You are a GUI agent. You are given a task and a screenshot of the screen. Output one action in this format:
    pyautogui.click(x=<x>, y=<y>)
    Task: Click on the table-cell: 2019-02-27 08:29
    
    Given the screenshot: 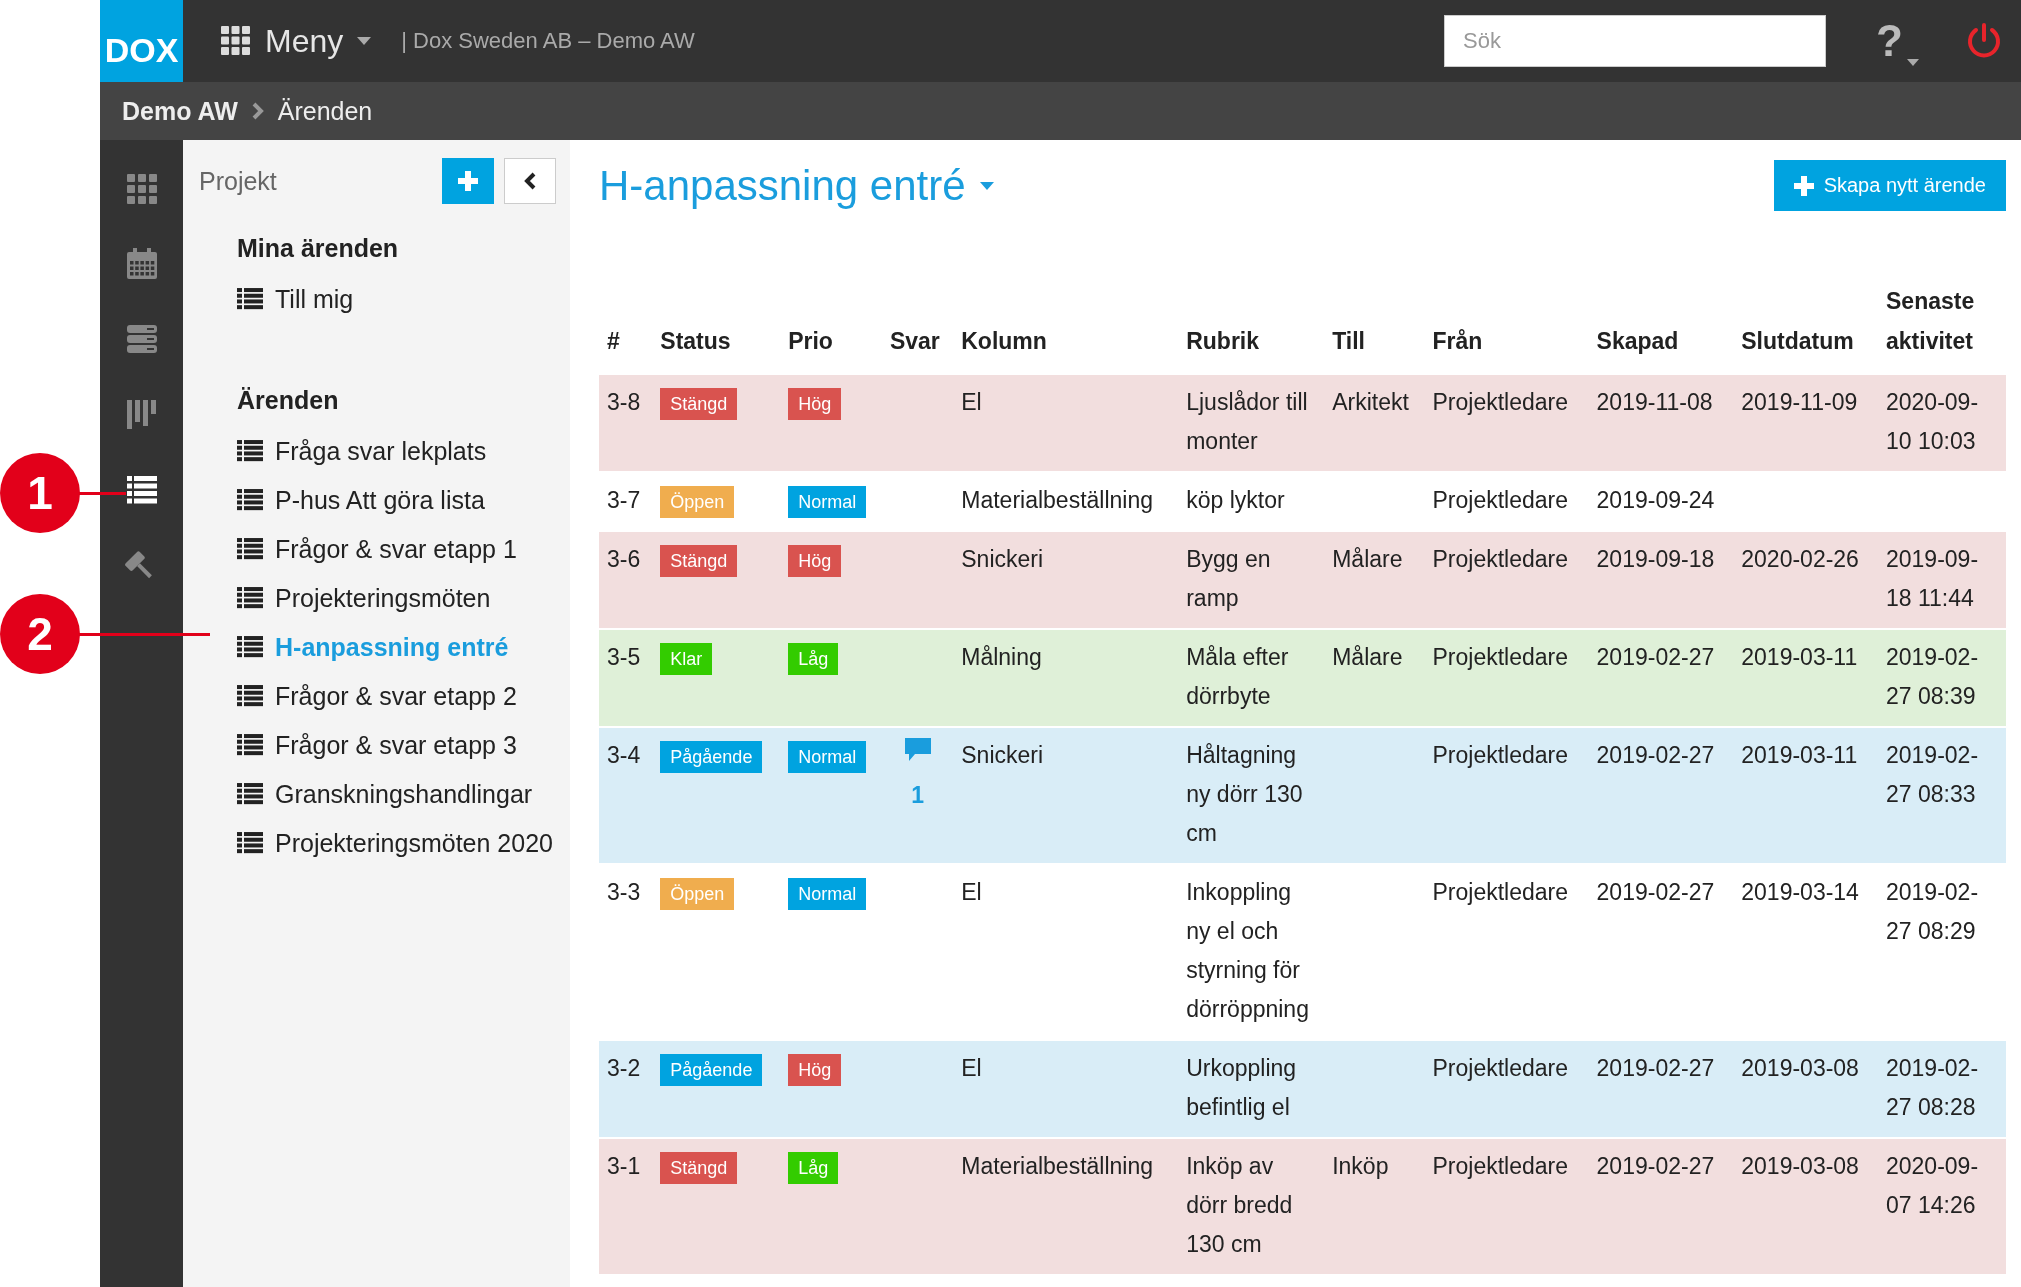 What is the action you would take?
    pyautogui.click(x=1932, y=911)
    